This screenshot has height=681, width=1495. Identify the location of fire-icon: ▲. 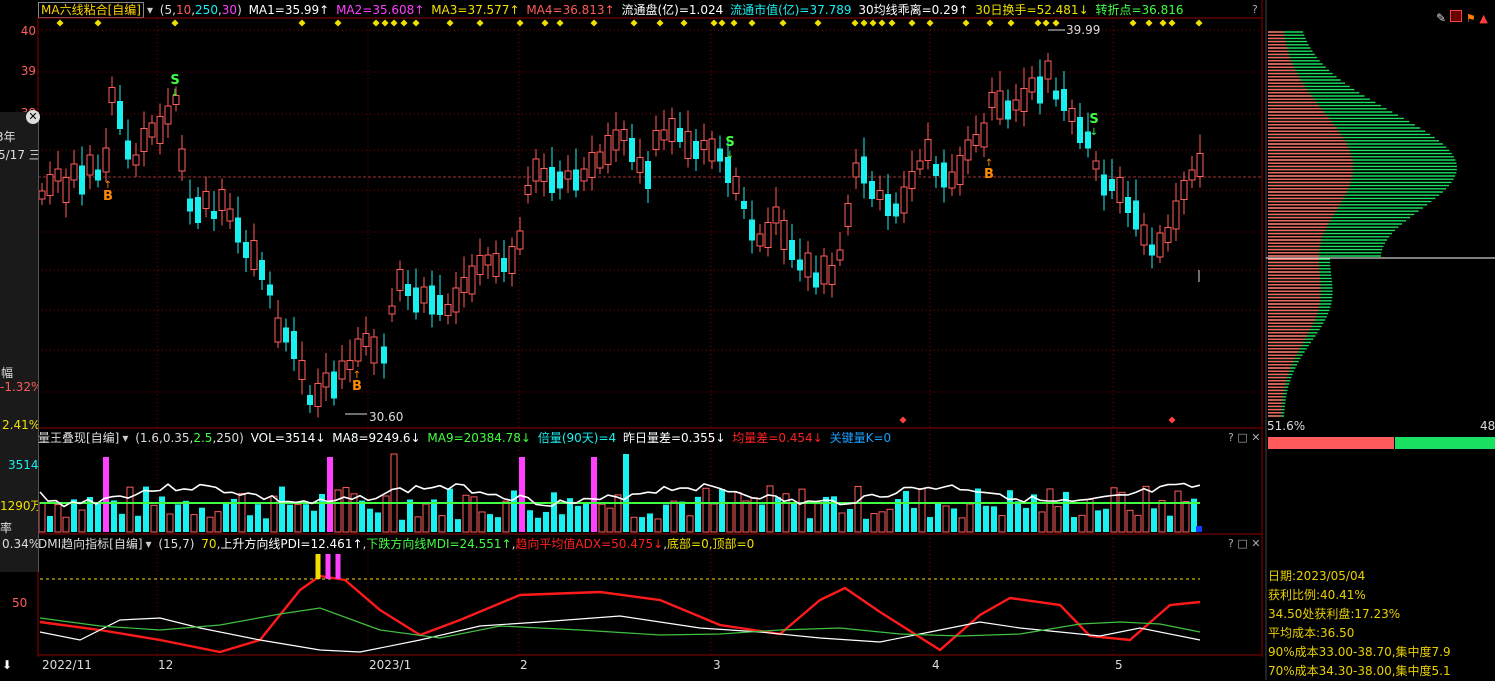
(1483, 18).